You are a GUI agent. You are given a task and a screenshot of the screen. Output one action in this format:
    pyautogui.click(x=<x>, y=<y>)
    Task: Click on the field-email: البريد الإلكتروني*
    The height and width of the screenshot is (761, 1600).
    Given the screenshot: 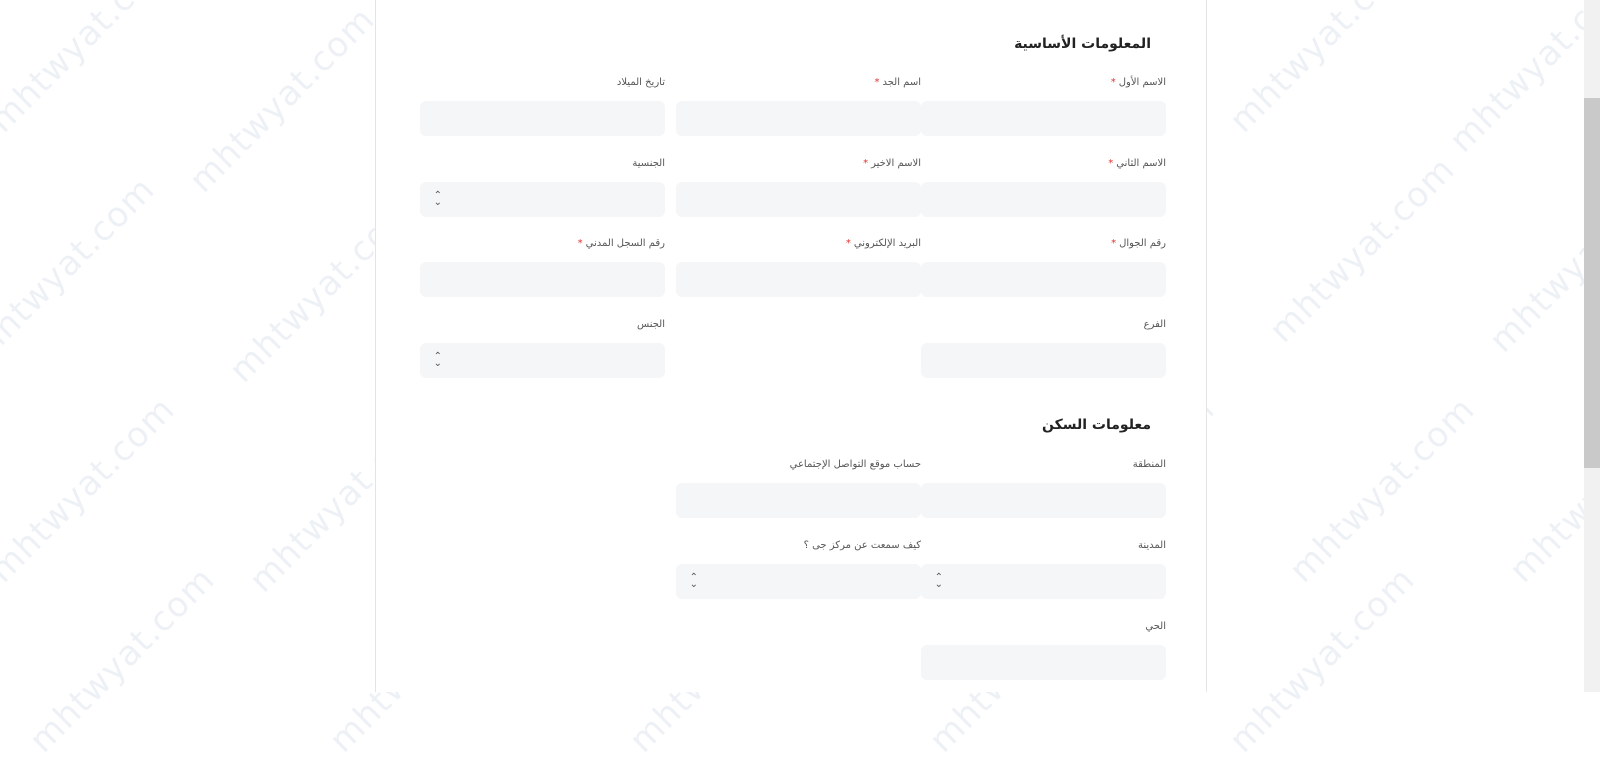 What is the action you would take?
    pyautogui.click(x=798, y=267)
    